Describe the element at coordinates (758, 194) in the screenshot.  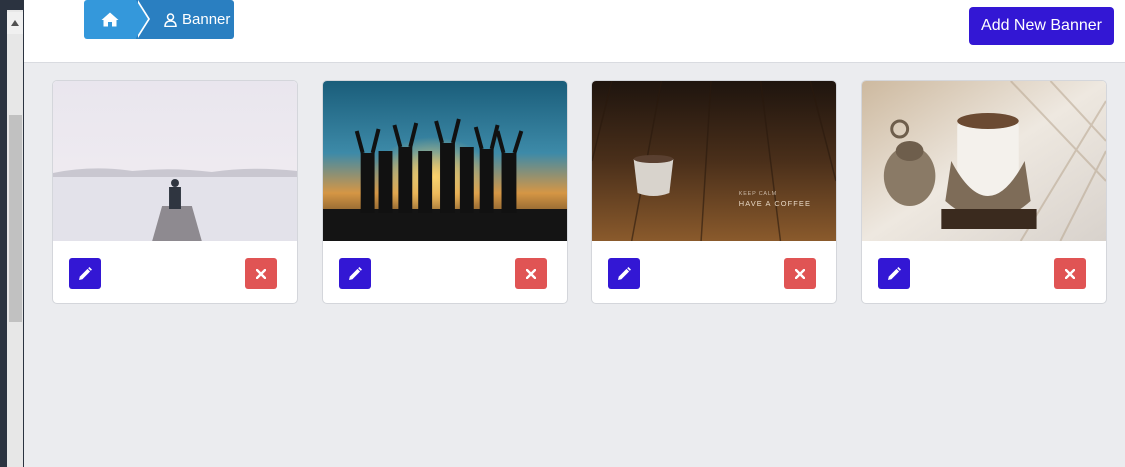
I see `caption-keep-calm: KEEP CALM` at that location.